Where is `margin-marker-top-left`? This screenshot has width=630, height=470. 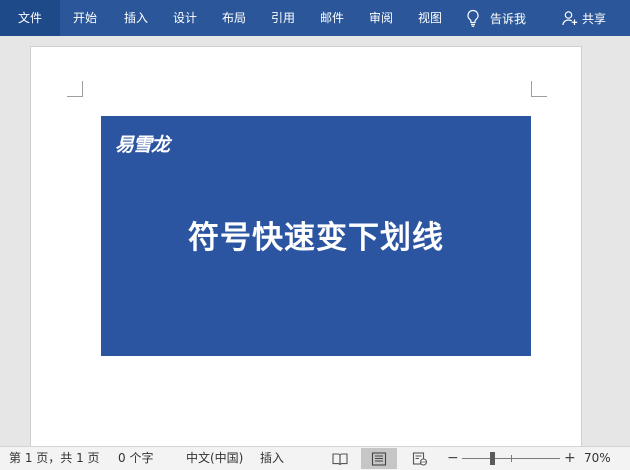 margin-marker-top-left is located at coordinates (75, 89).